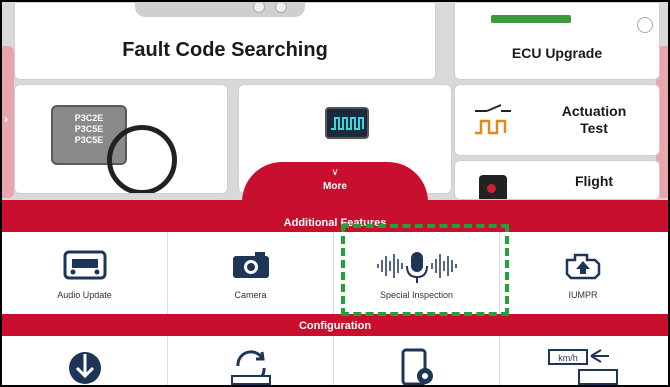  Describe the element at coordinates (493, 119) in the screenshot. I see `actuation-switch-icon` at that location.